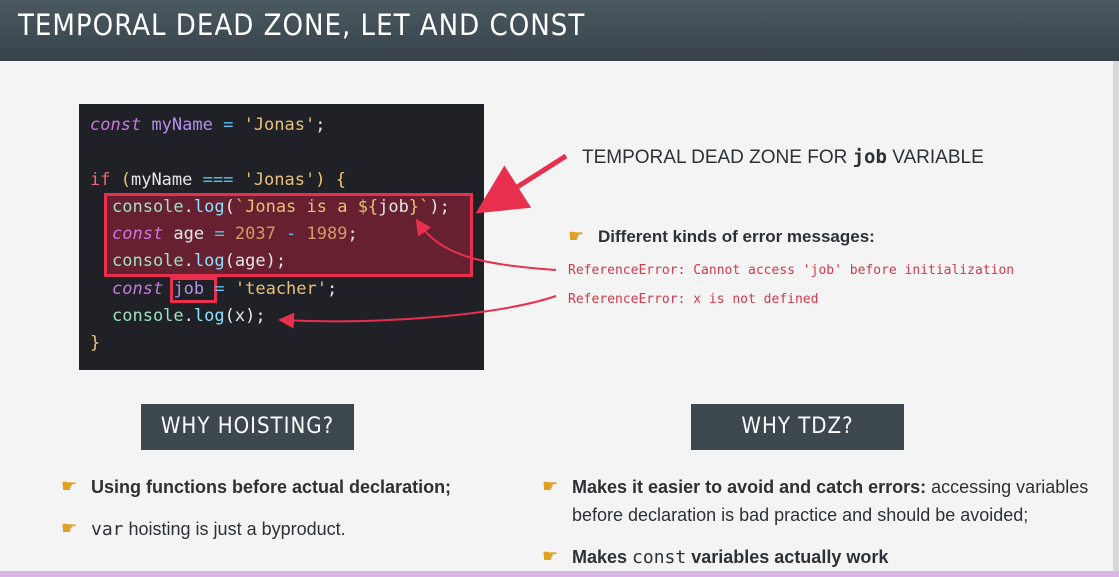  I want to click on tdz-arrow, so click(521, 183).